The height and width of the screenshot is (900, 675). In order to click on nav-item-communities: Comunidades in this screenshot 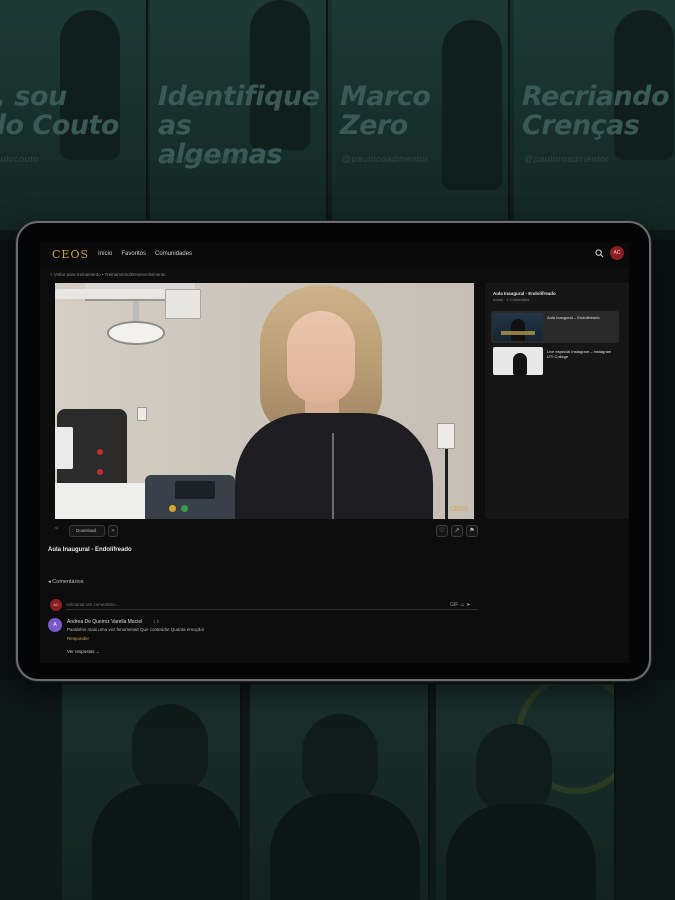, I will do `click(173, 254)`.